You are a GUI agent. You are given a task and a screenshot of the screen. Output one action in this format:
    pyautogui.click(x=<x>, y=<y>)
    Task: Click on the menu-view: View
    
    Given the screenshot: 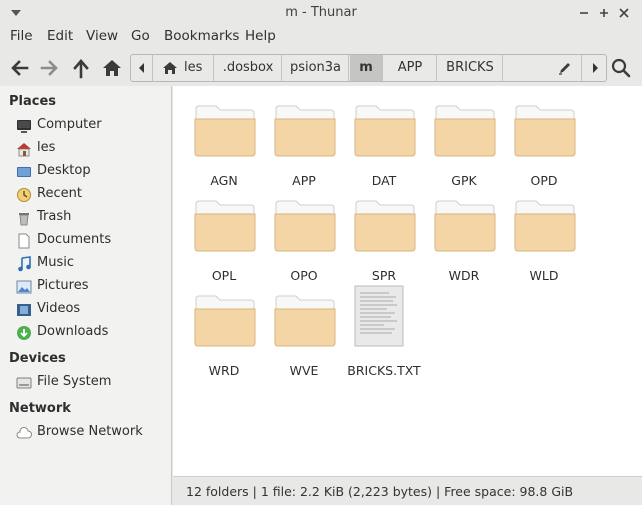 What is the action you would take?
    pyautogui.click(x=102, y=36)
    